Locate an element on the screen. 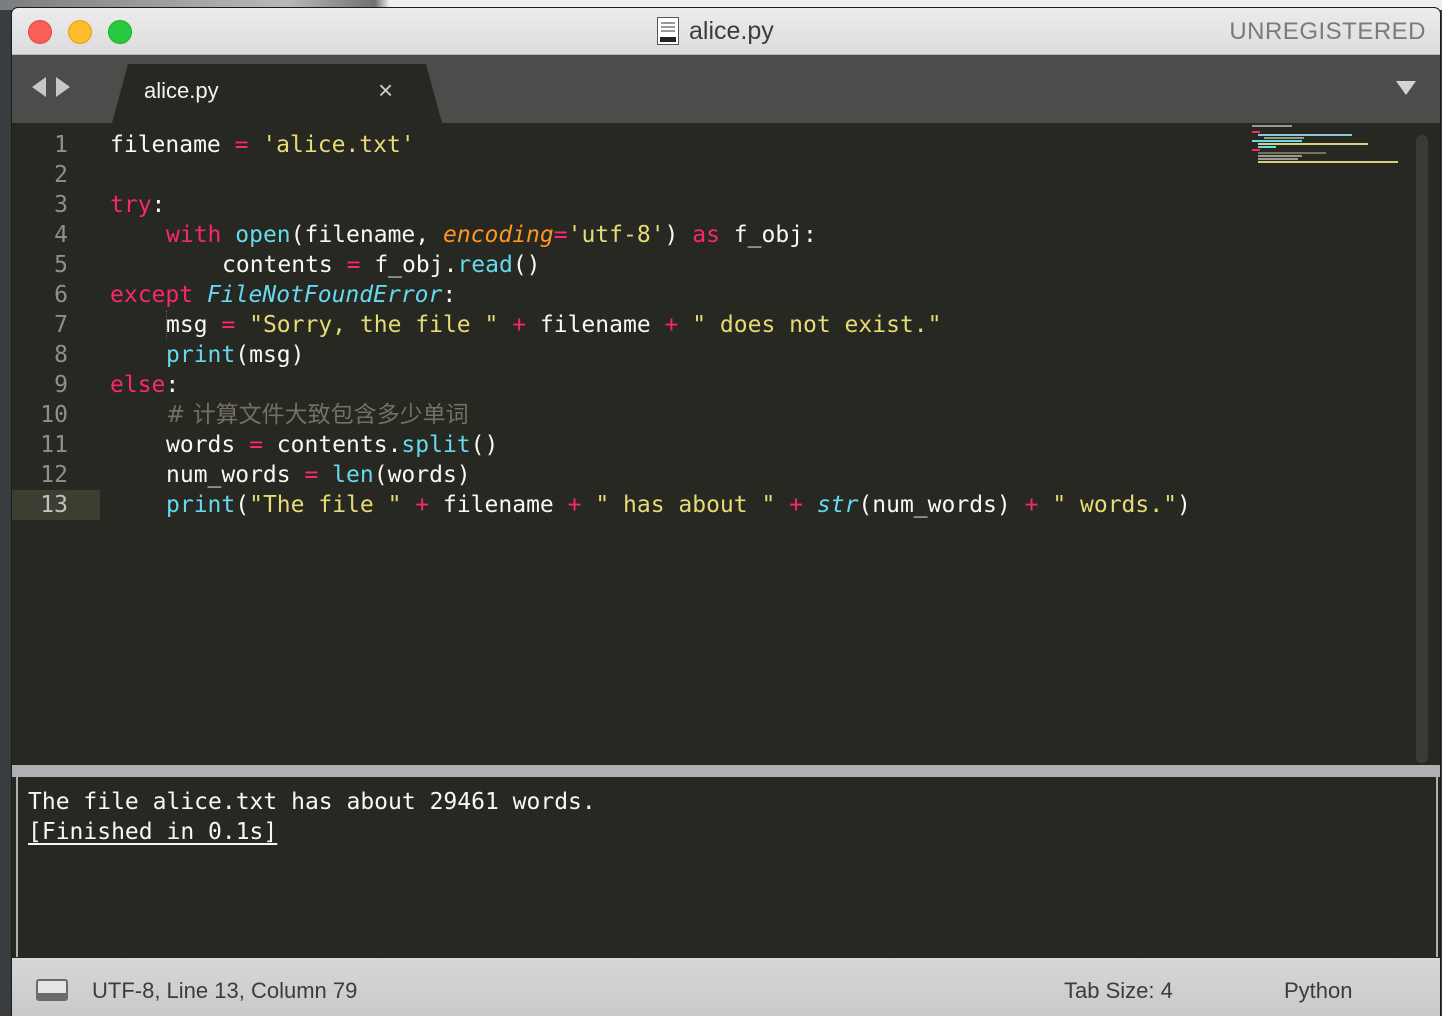 The image size is (1442, 1016). minimap is located at coordinates (1328, 155).